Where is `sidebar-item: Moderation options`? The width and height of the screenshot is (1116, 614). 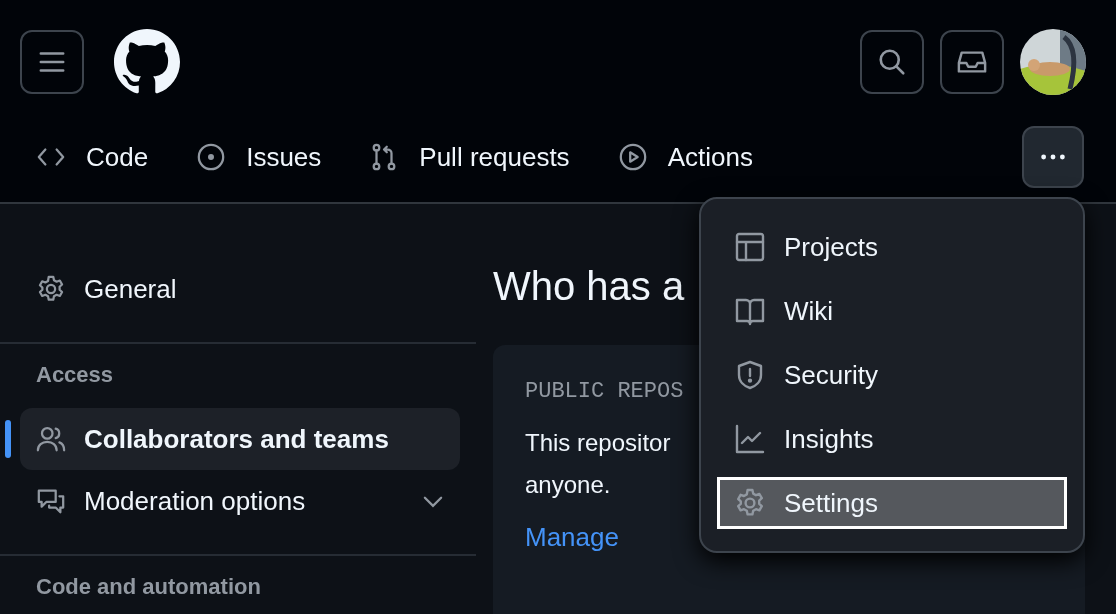
sidebar-item: Moderation options is located at coordinates (240, 501).